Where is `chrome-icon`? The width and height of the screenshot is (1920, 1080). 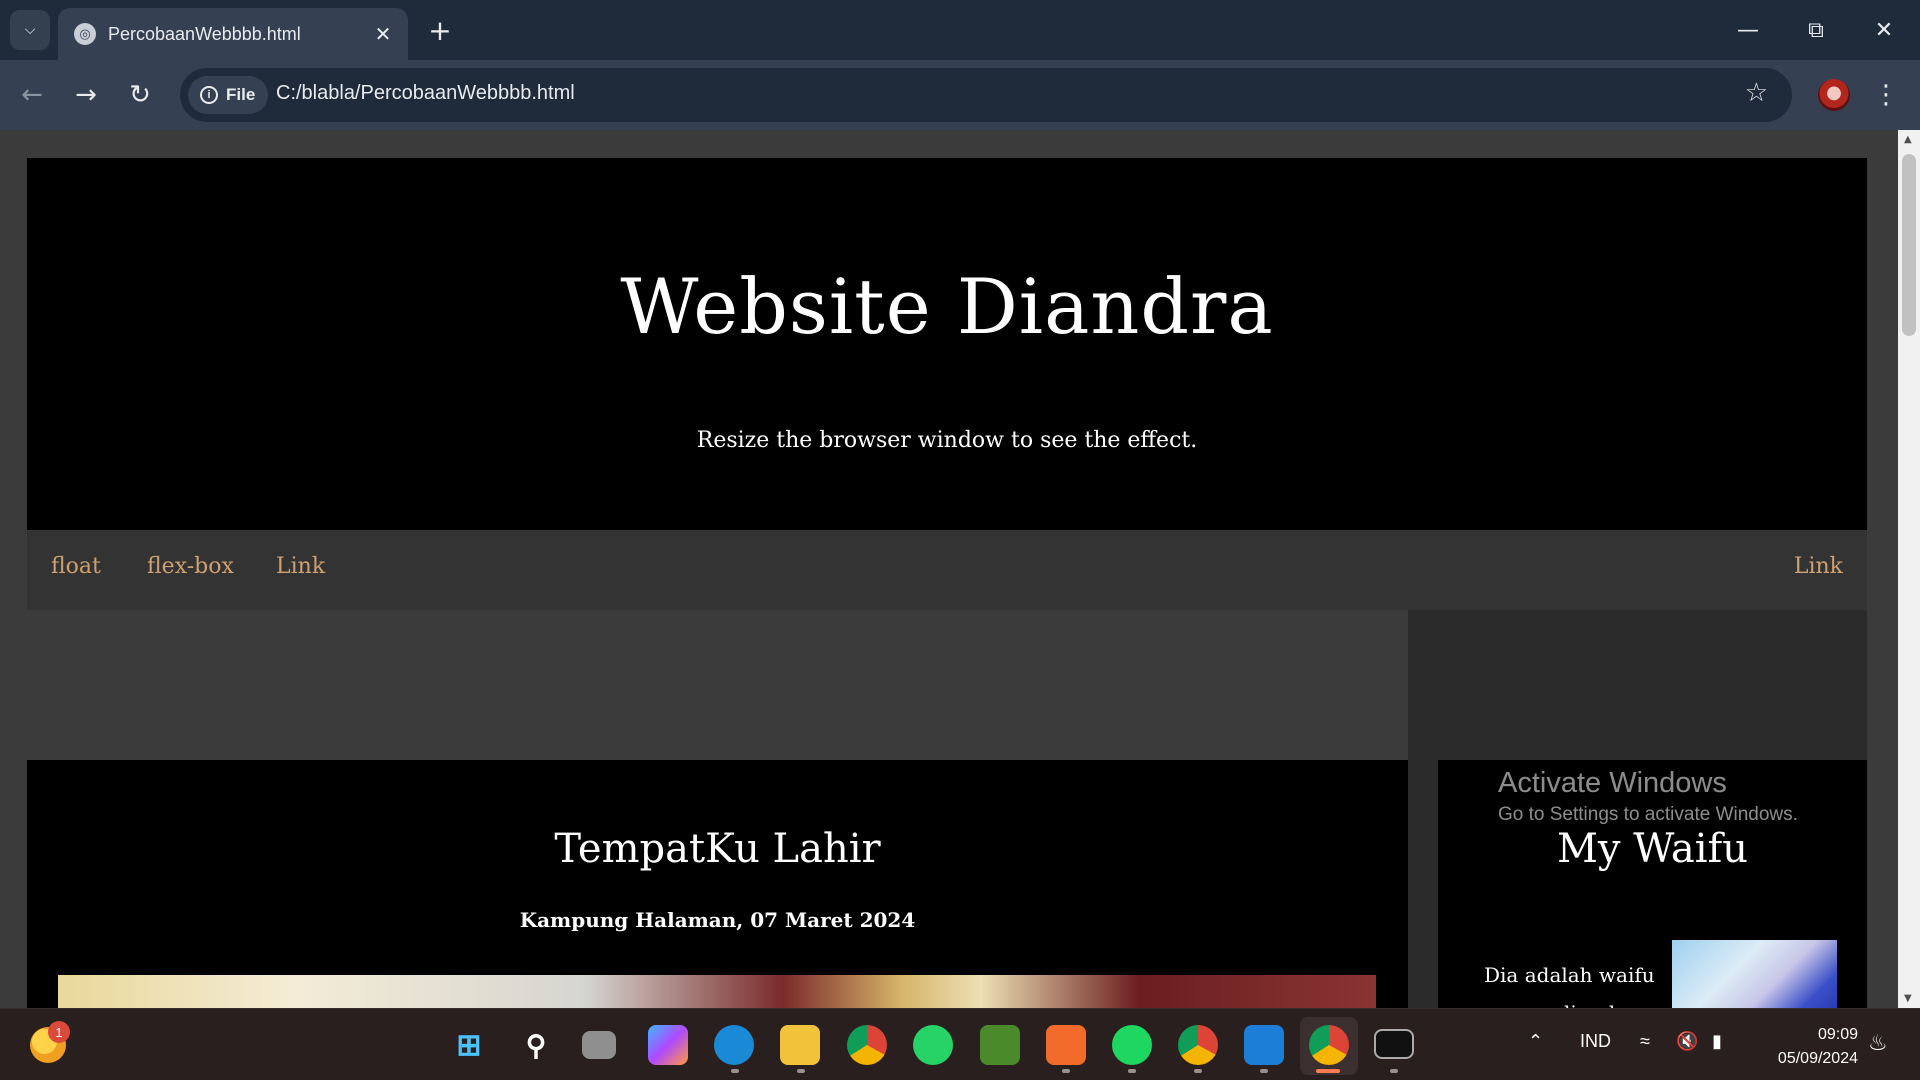
chrome-icon is located at coordinates (867, 1045).